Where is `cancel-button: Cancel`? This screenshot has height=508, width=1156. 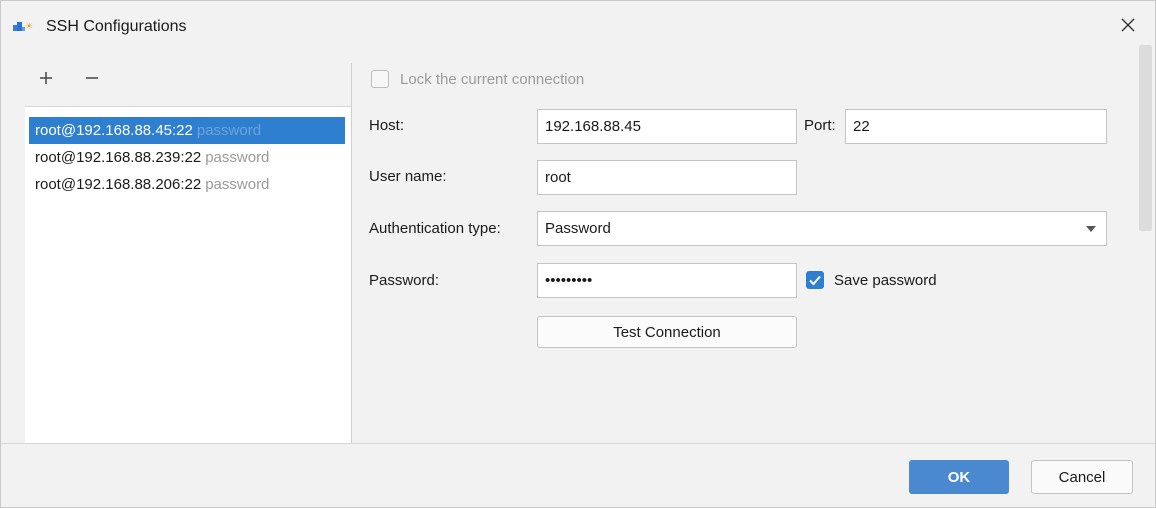 cancel-button: Cancel is located at coordinates (1082, 477).